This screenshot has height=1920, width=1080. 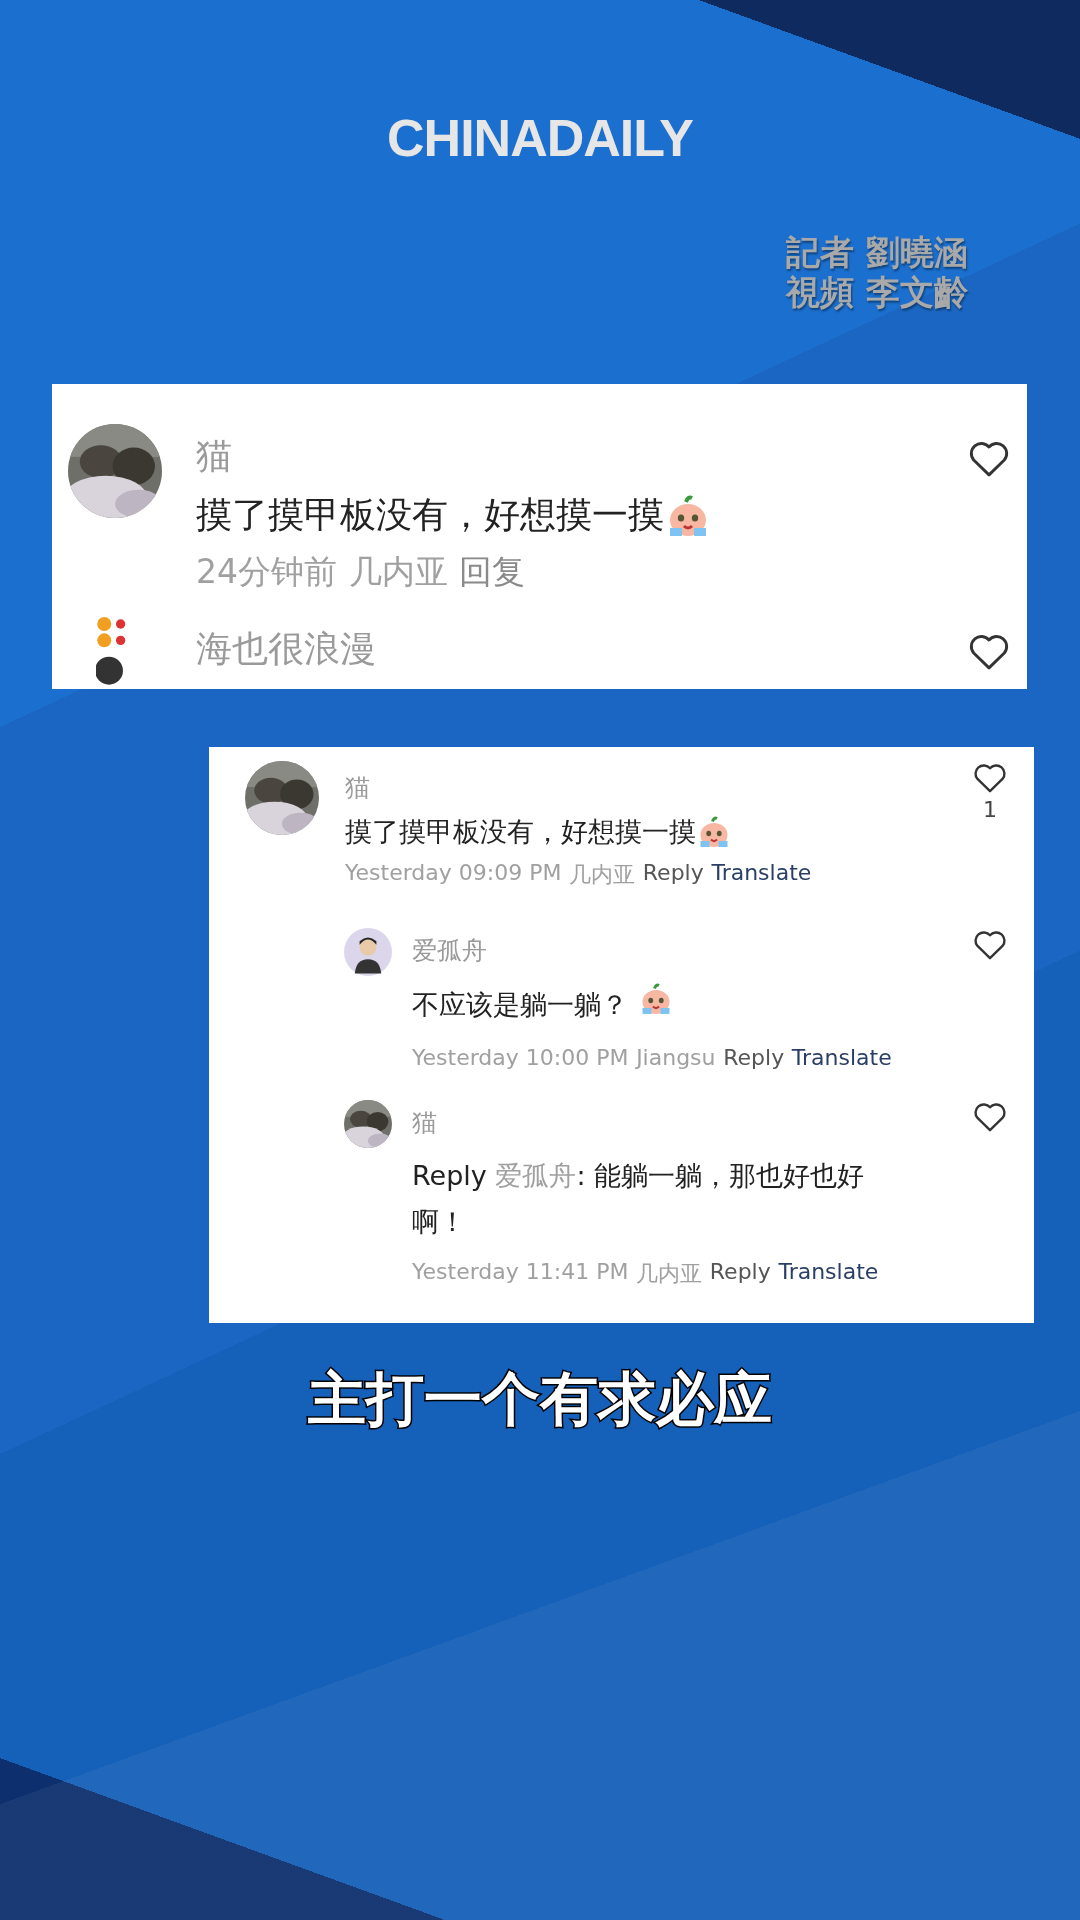 What do you see at coordinates (453, 873) in the screenshot?
I see `comment-time: Yesterday 09:09 PM` at bounding box center [453, 873].